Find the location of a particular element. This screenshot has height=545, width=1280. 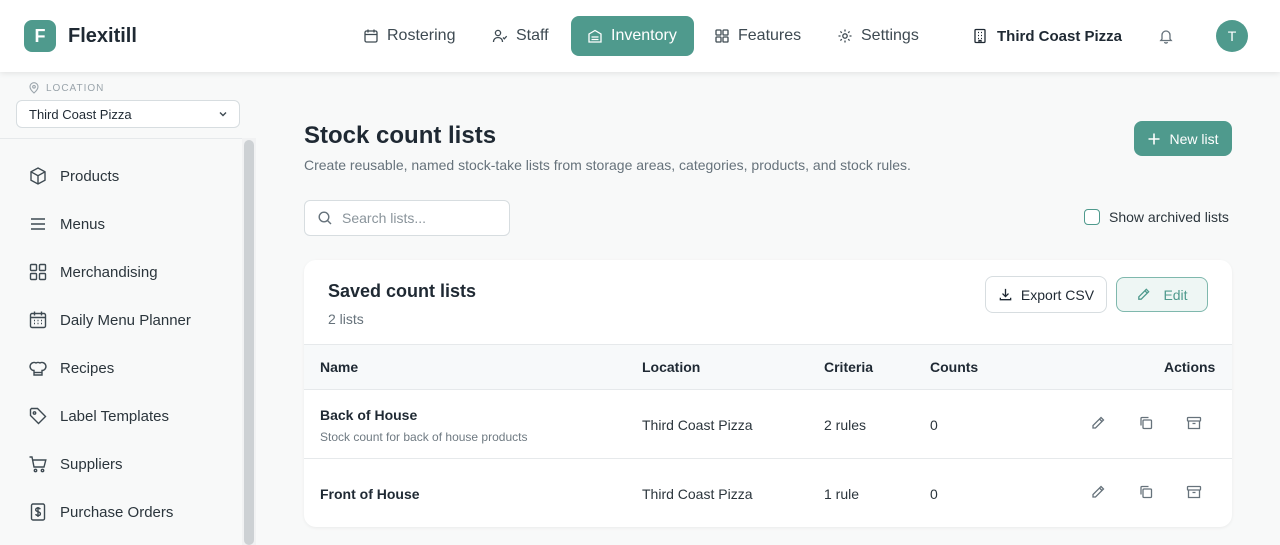

edit-button: Edit is located at coordinates (1162, 294).